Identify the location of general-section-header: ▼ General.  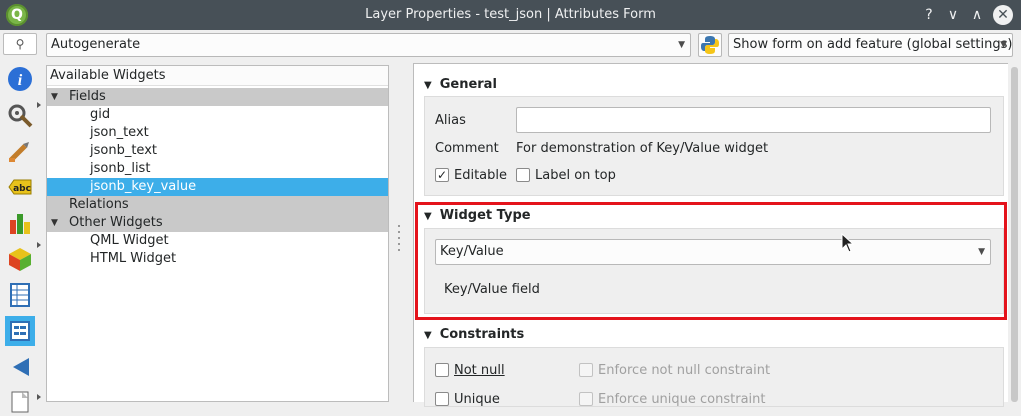
(460, 84).